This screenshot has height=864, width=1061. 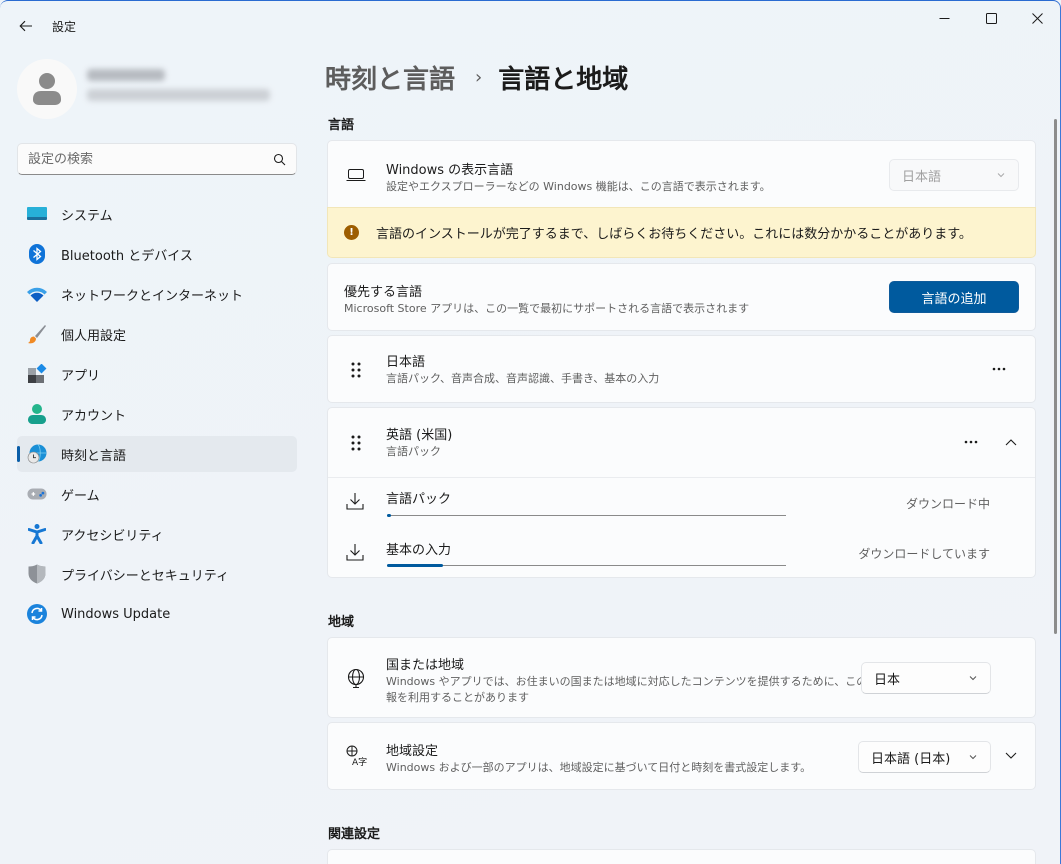 I want to click on time-language-icon, so click(x=37, y=454).